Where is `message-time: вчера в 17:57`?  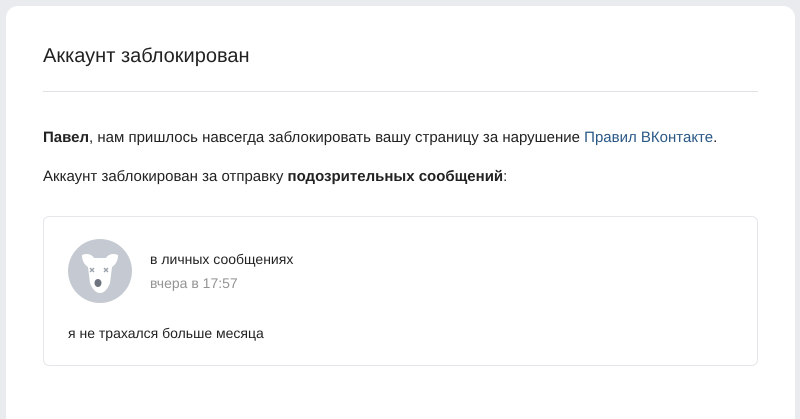
message-time: вчера в 17:57 is located at coordinates (194, 283).